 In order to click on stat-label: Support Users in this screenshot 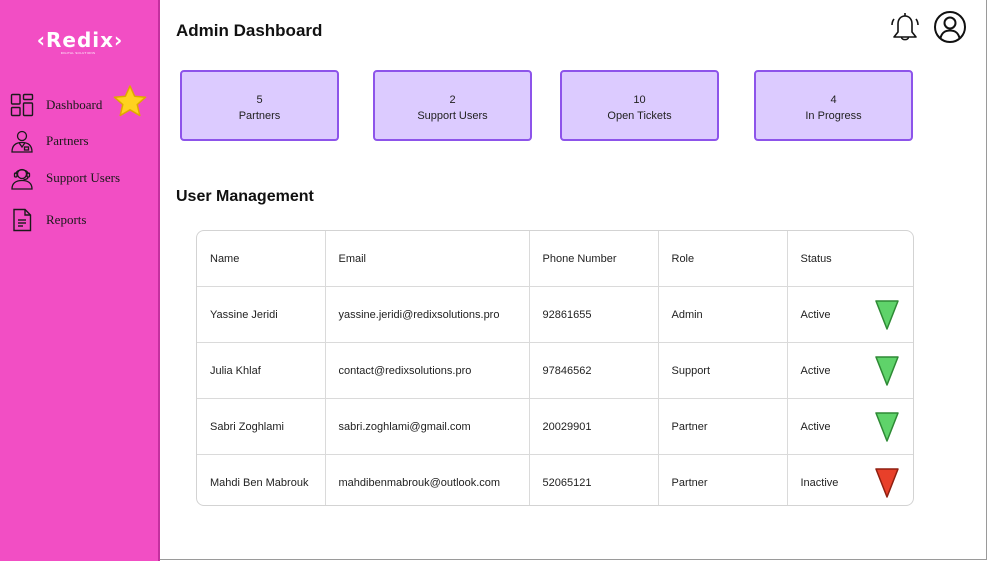, I will do `click(452, 116)`.